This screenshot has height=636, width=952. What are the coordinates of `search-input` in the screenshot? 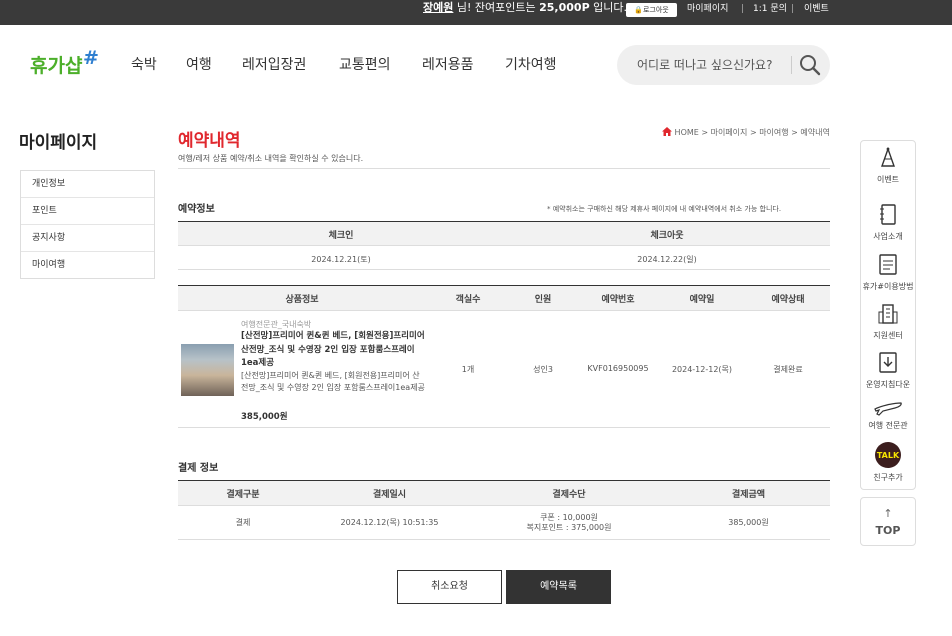 It's located at (712, 65).